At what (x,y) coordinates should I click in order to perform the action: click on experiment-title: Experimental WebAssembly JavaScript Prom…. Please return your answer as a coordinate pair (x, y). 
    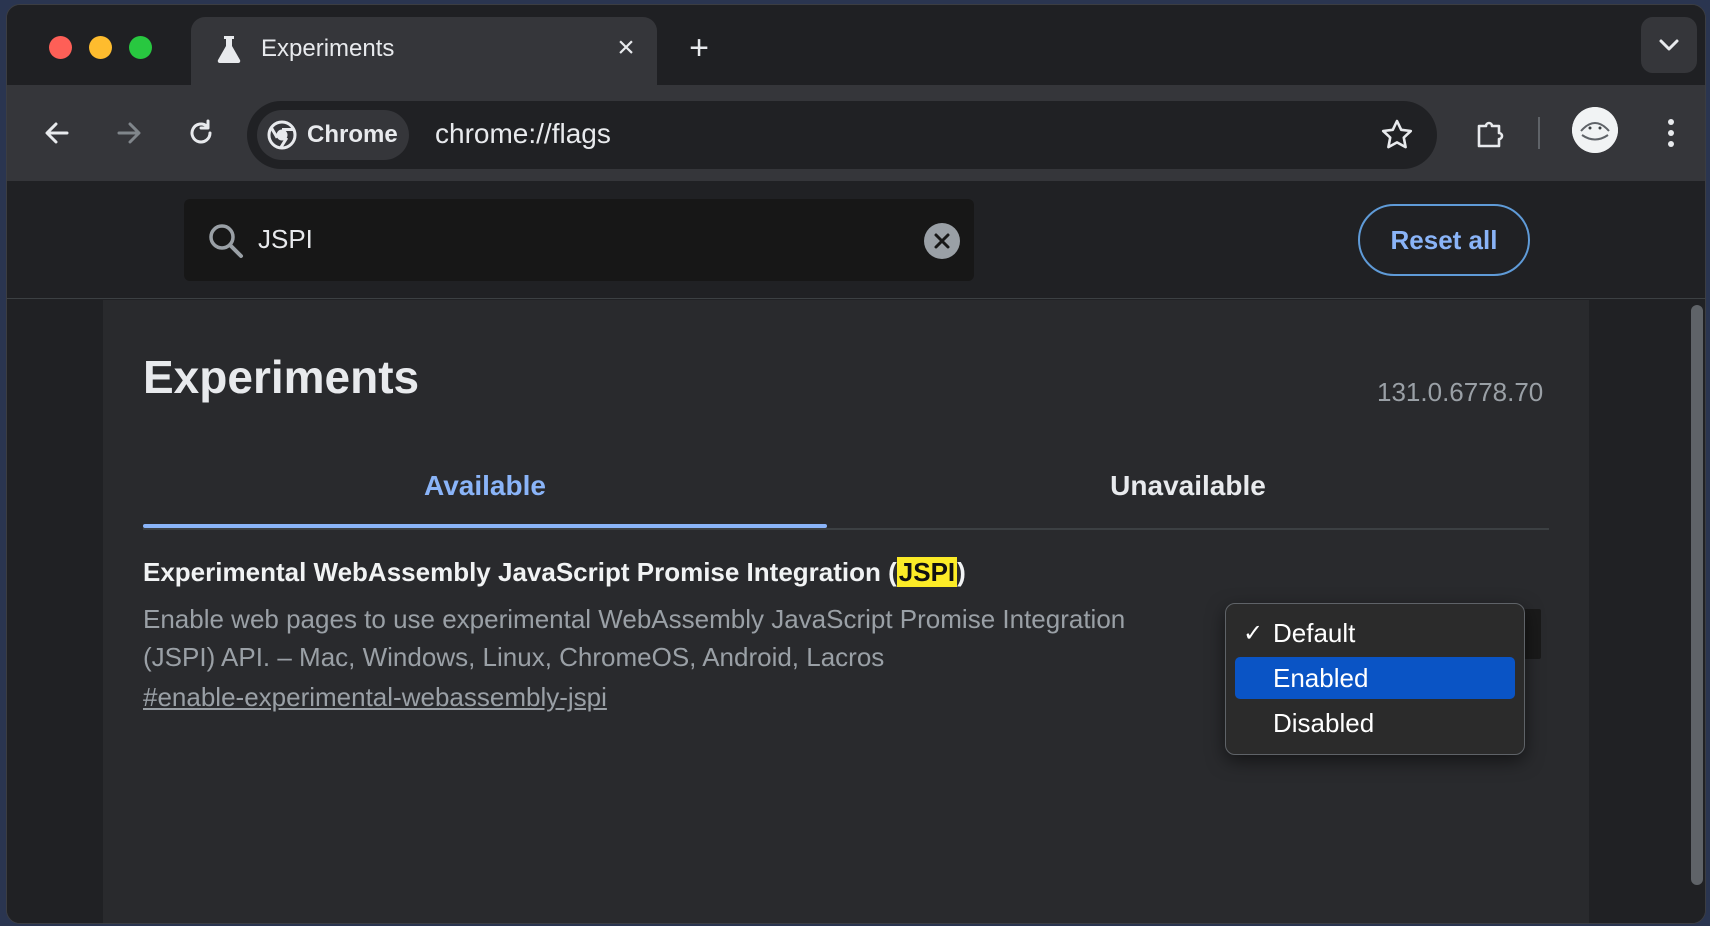
    Looking at the image, I should click on (554, 572).